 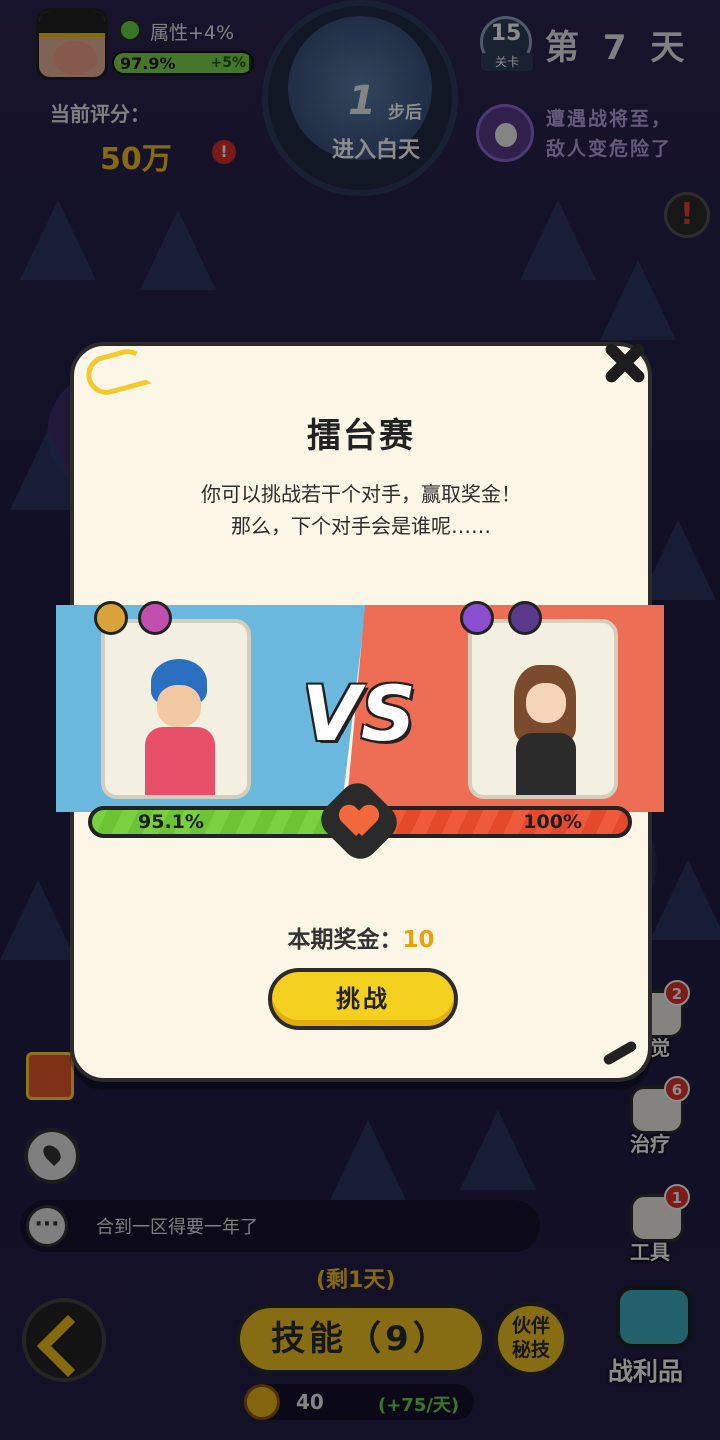 I want to click on heart-icon, so click(x=359, y=821).